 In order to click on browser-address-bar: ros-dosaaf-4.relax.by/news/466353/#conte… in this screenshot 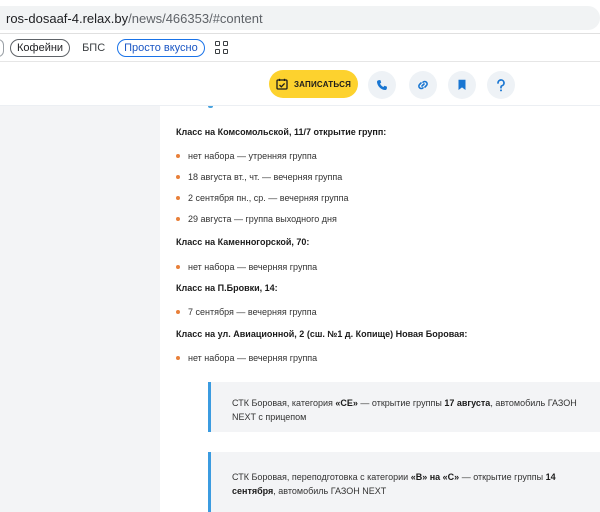, I will do `click(300, 17)`.